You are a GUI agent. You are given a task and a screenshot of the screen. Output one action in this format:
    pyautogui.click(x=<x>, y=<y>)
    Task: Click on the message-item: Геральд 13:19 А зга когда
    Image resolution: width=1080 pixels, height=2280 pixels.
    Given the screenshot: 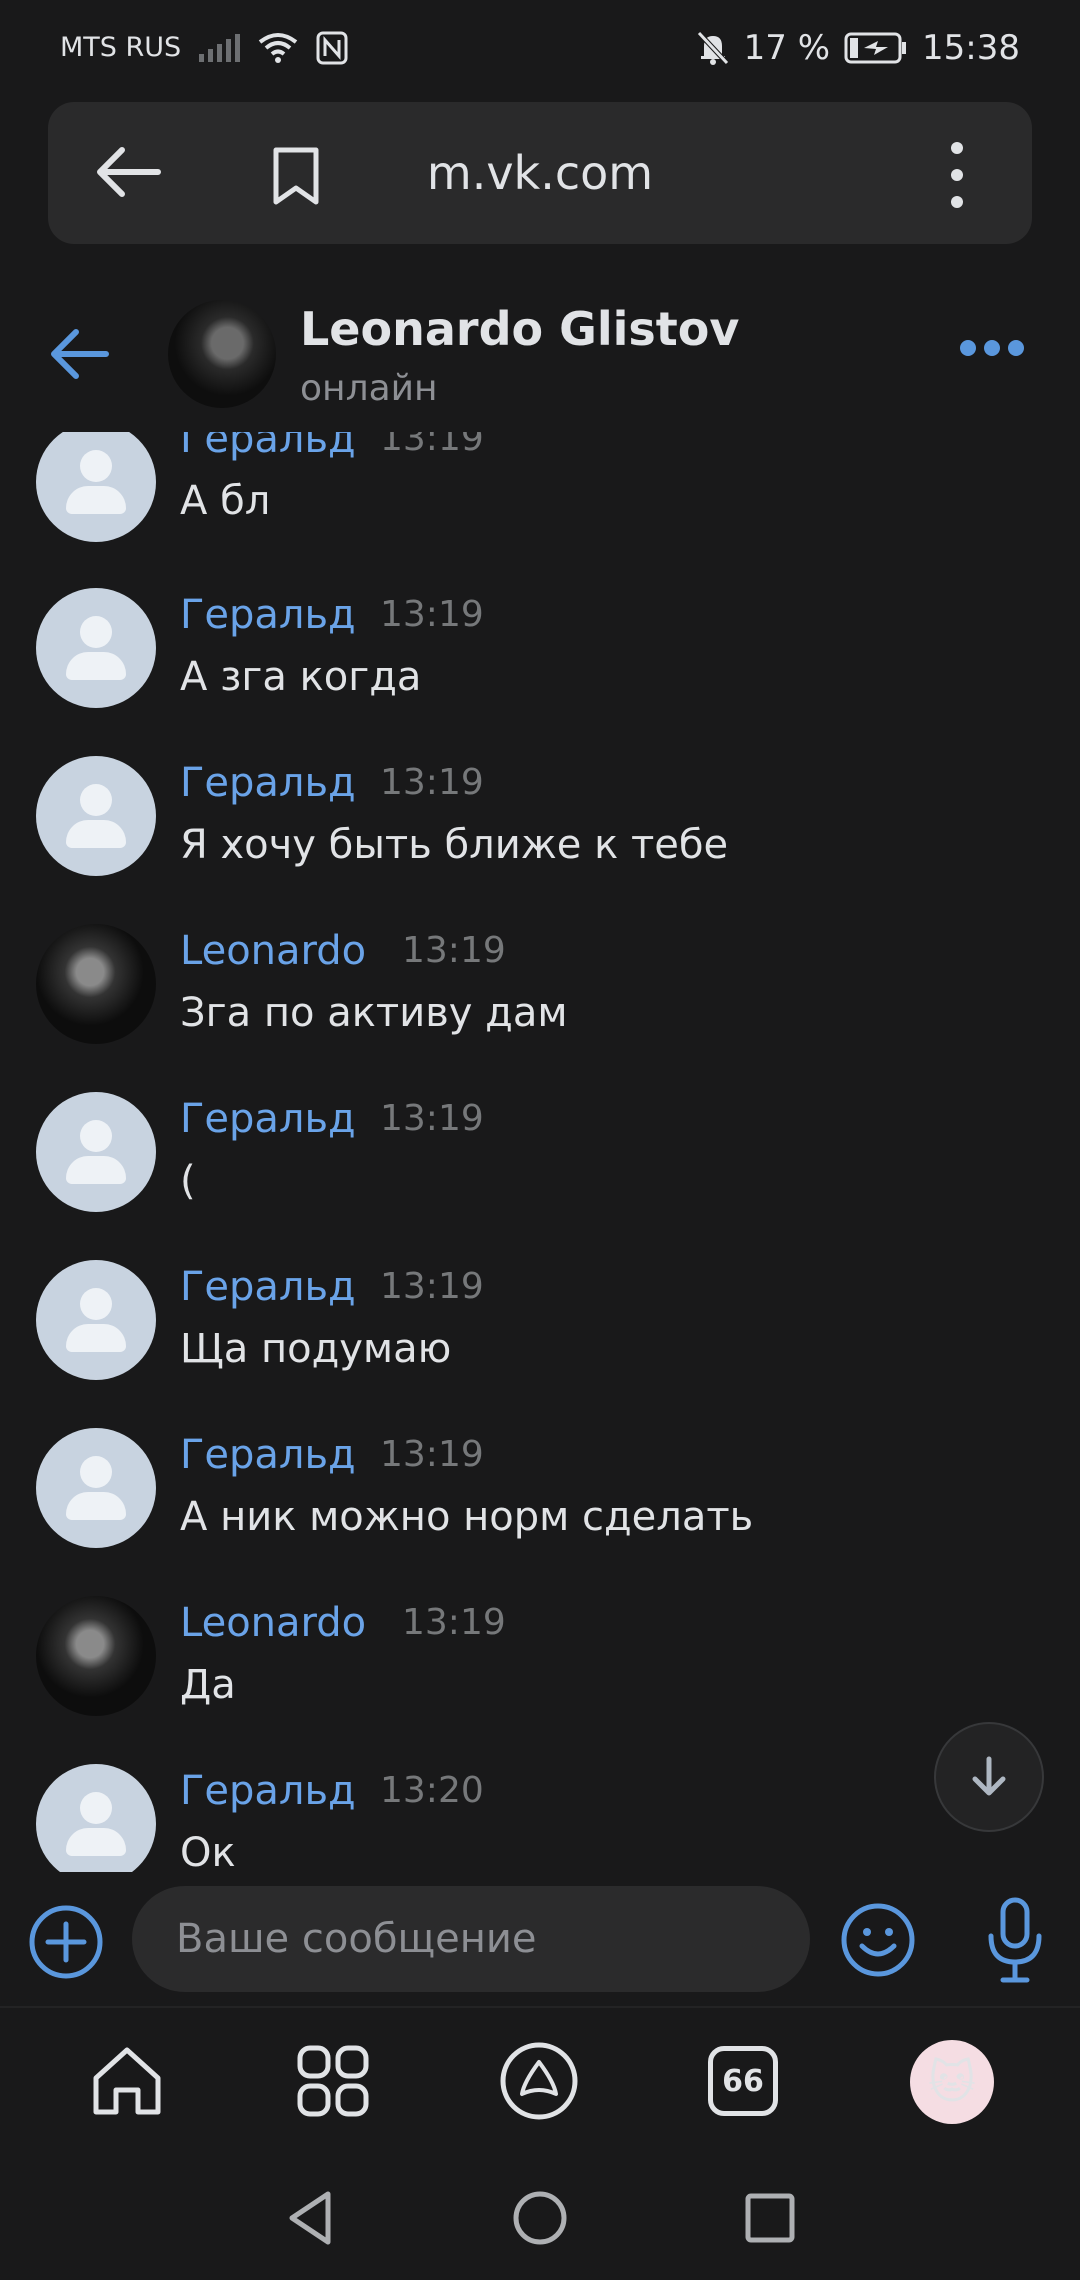 What is the action you would take?
    pyautogui.click(x=540, y=672)
    